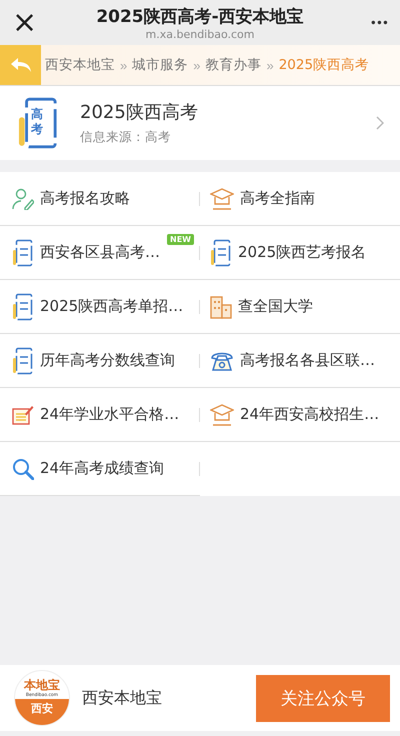  What do you see at coordinates (373, 23) in the screenshot?
I see `more-button: •••` at bounding box center [373, 23].